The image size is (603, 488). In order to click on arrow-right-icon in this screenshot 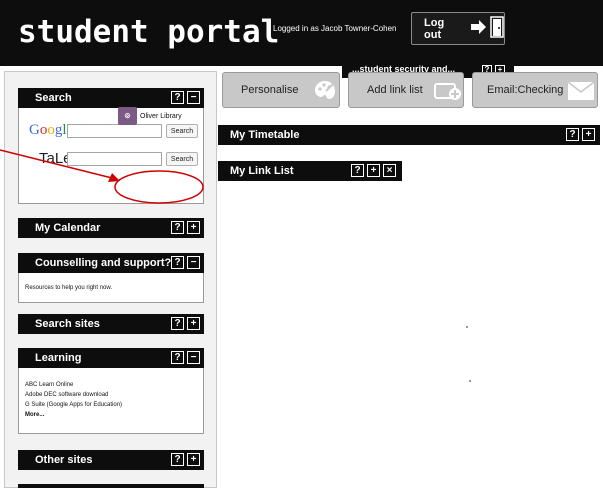, I will do `click(479, 28)`.